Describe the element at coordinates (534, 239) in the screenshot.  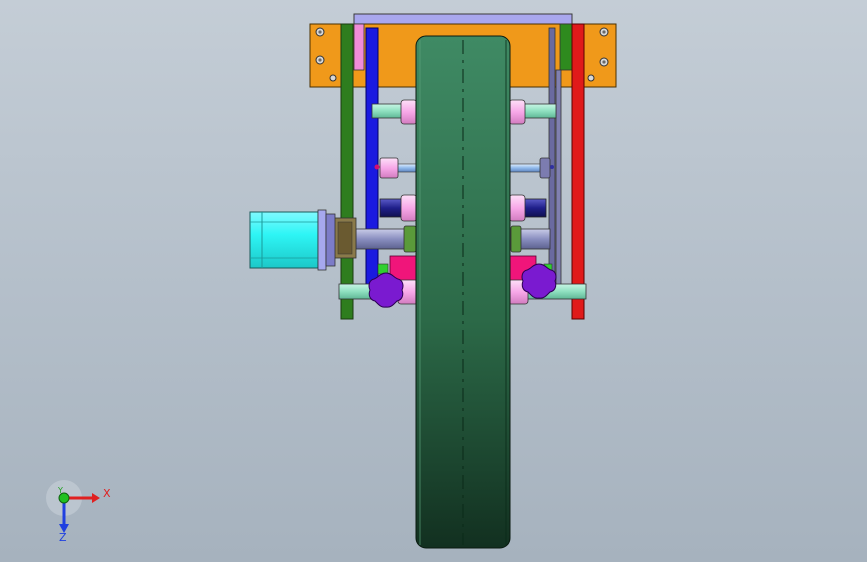
I see `coupling-shaft-right` at that location.